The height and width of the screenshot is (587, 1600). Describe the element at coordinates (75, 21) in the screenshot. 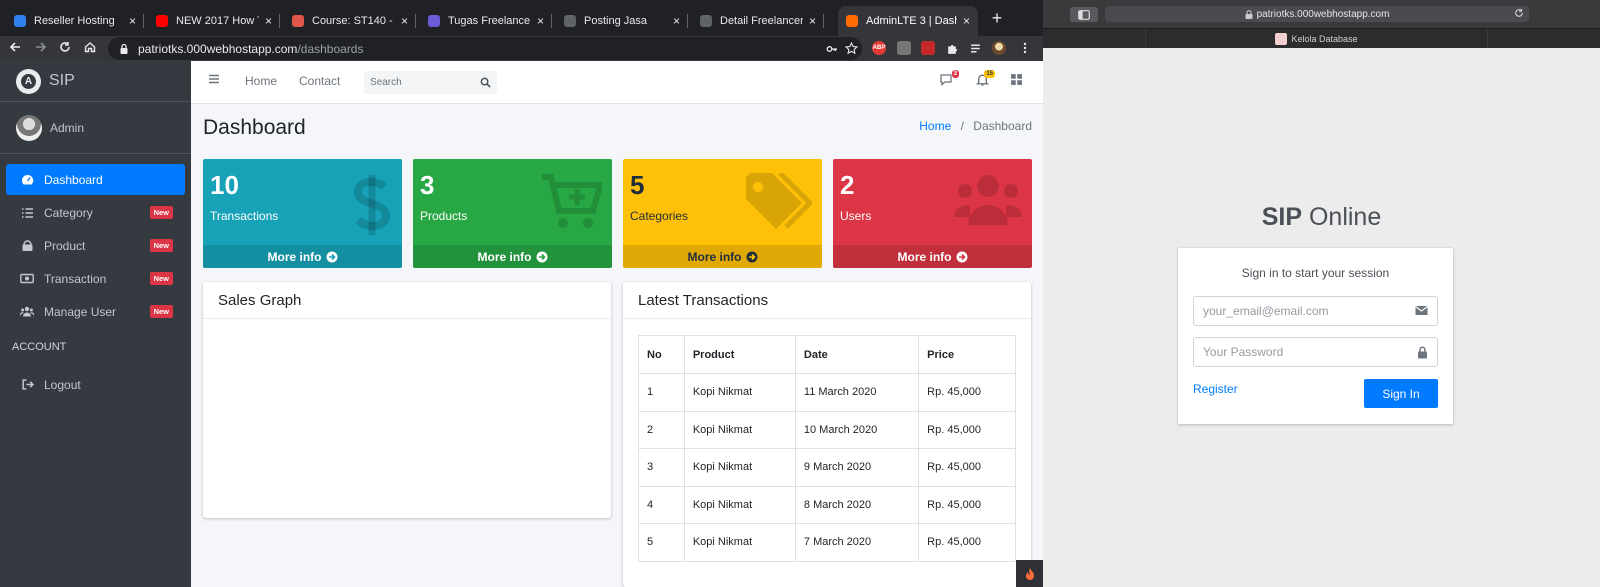

I see `browser-tab: Reseller Hosting ×` at that location.